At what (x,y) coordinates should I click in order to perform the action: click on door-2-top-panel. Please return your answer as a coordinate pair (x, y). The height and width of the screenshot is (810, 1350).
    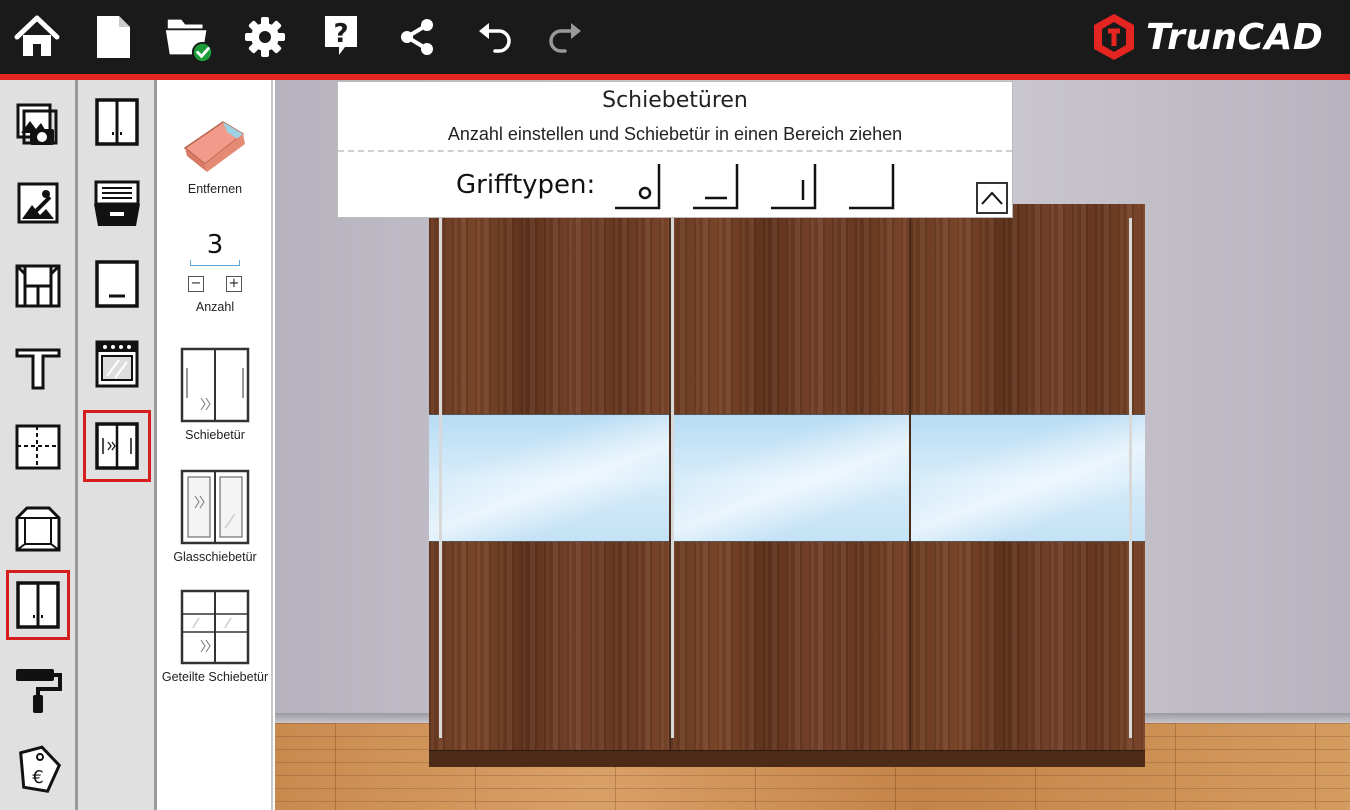
    Looking at the image, I should click on (790, 309).